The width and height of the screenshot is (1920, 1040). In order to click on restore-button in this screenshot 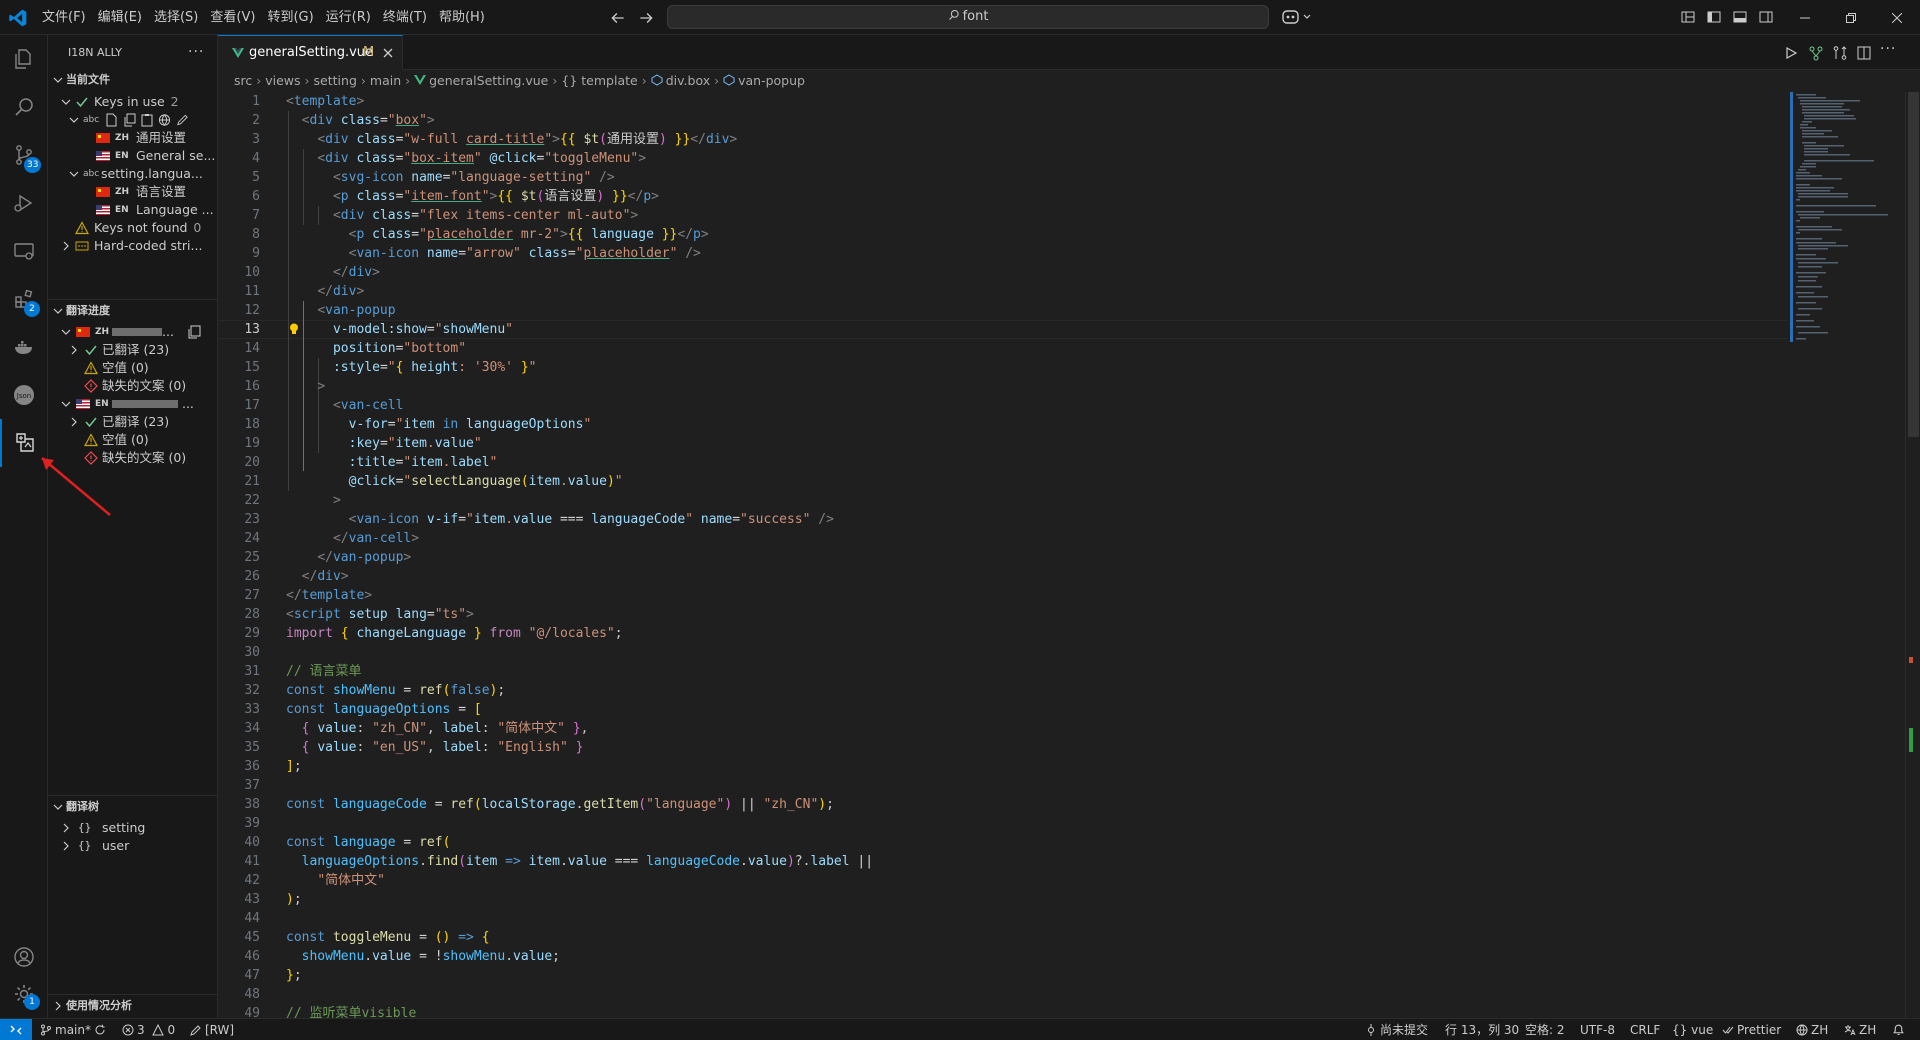, I will do `click(1851, 17)`.